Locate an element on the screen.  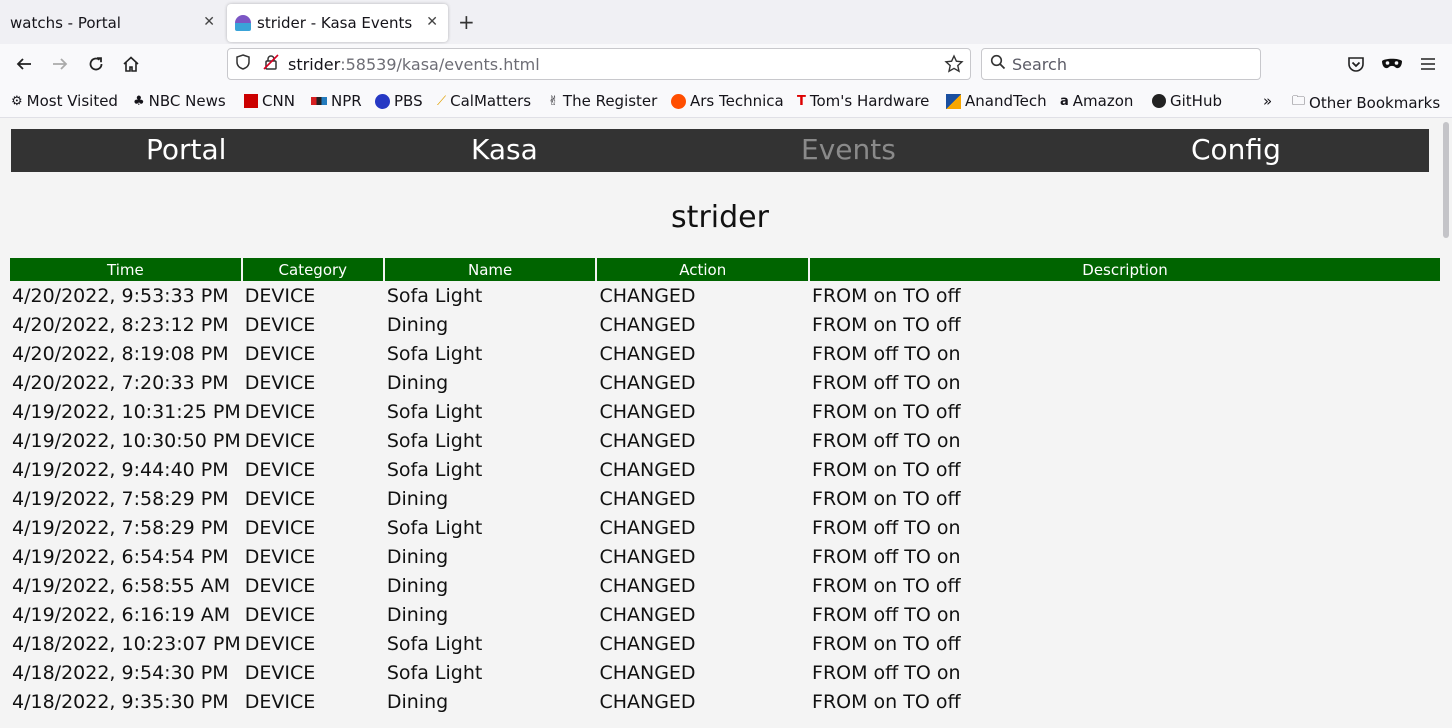
bookmark-ars-technica: Ars Technica is located at coordinates (727, 101).